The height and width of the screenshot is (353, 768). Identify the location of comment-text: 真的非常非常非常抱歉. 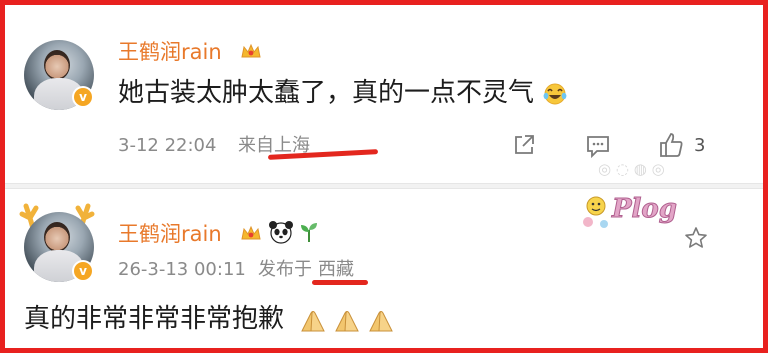
(210, 319).